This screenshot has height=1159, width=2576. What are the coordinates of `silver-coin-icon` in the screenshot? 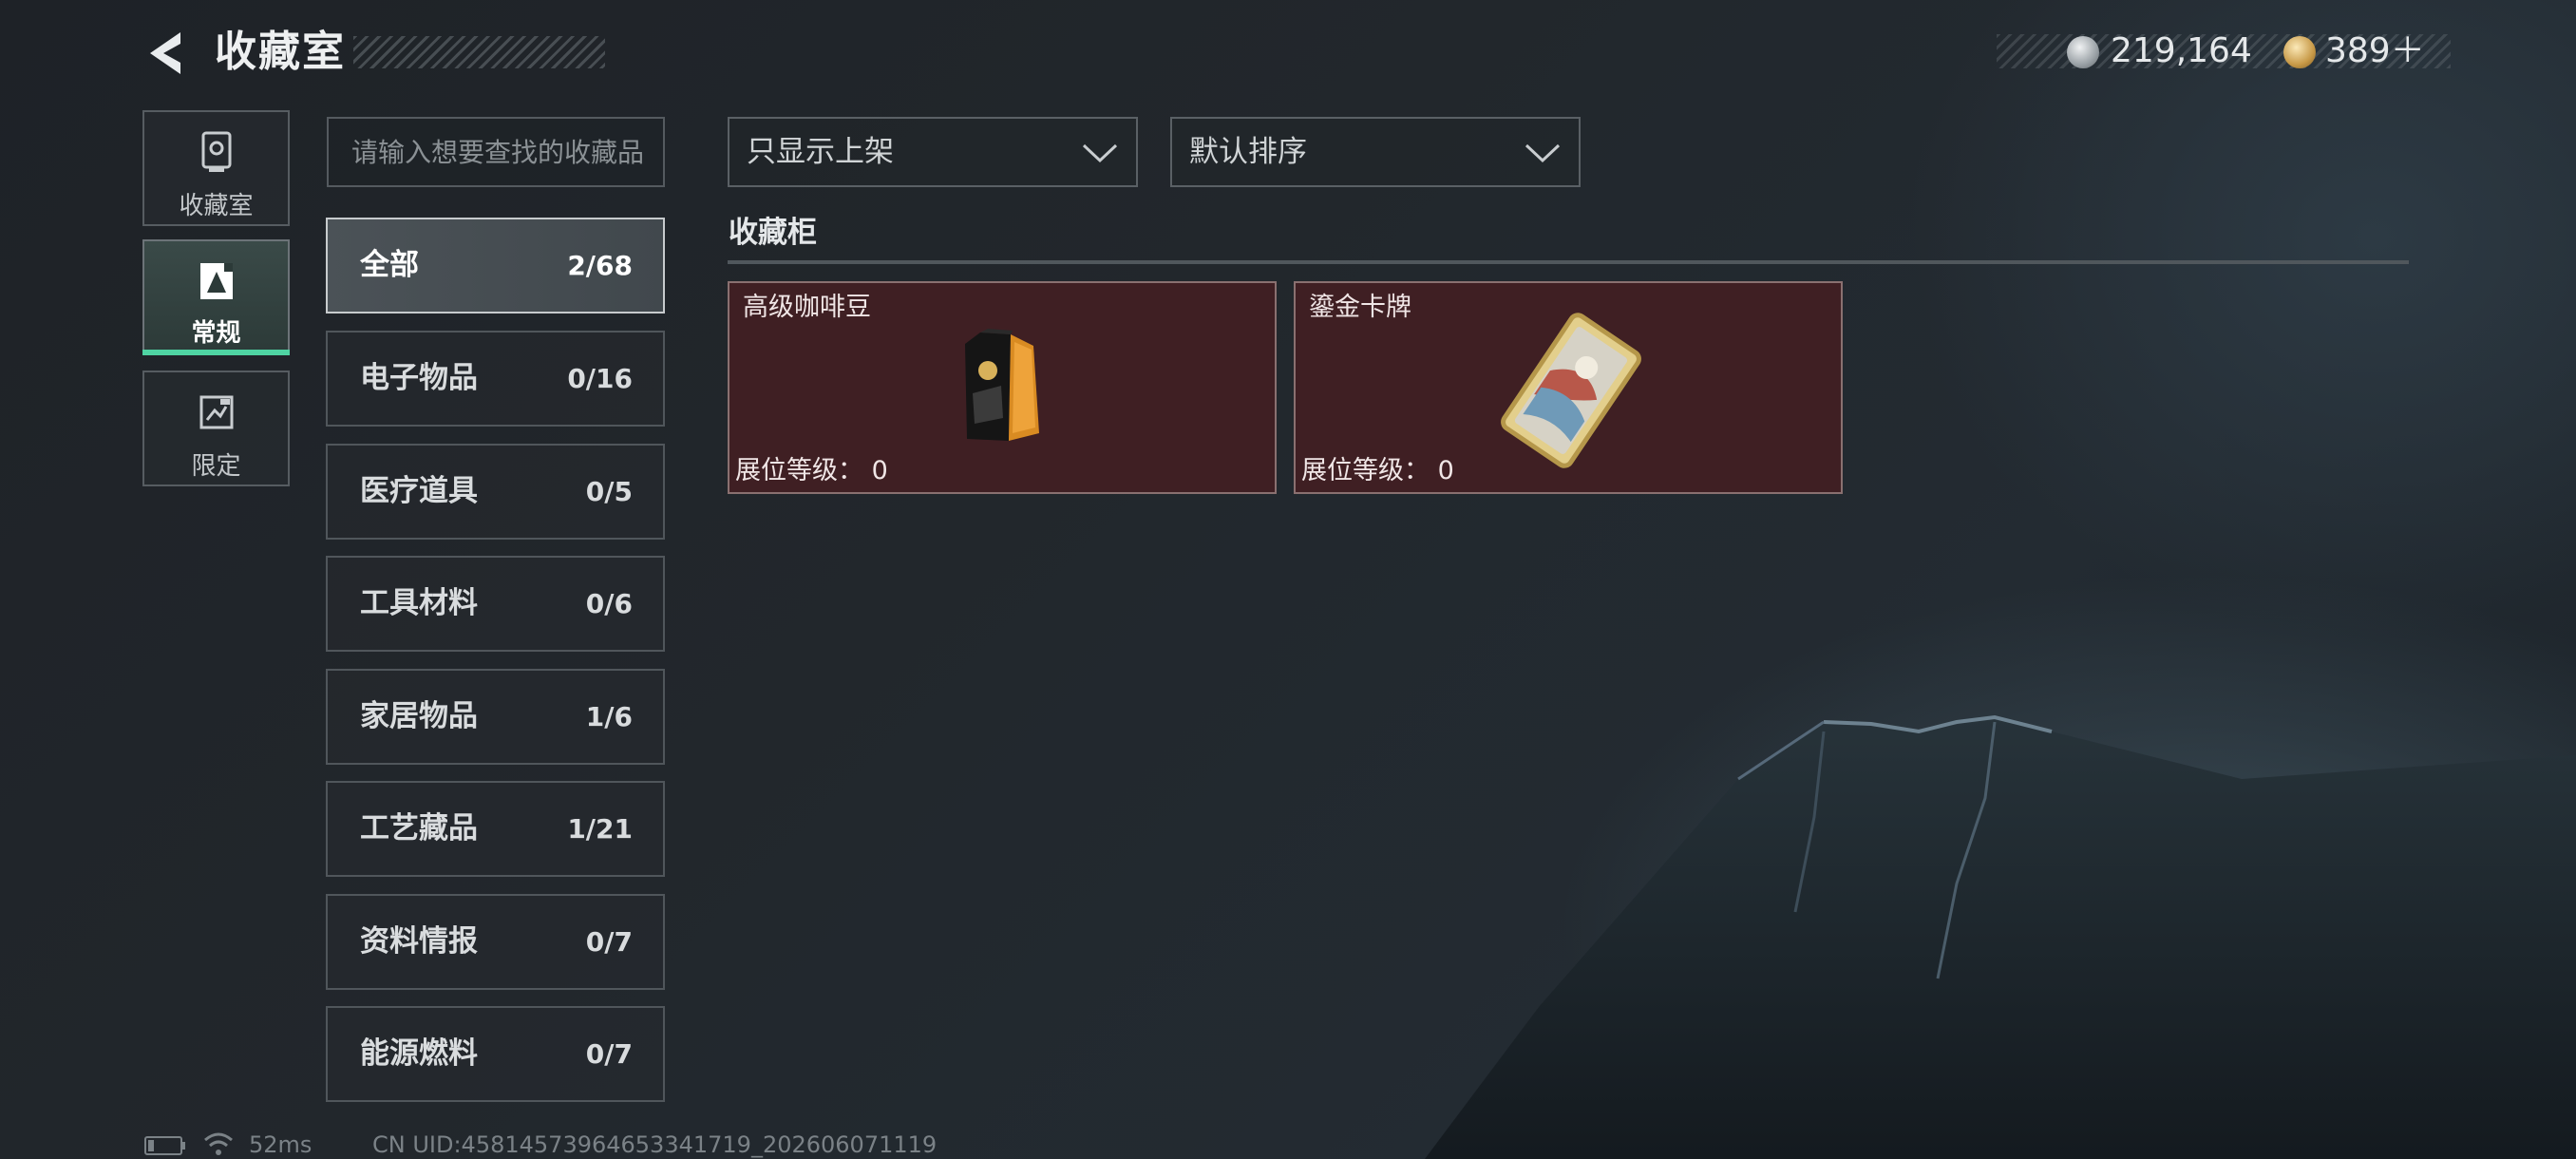 It's located at (2083, 52).